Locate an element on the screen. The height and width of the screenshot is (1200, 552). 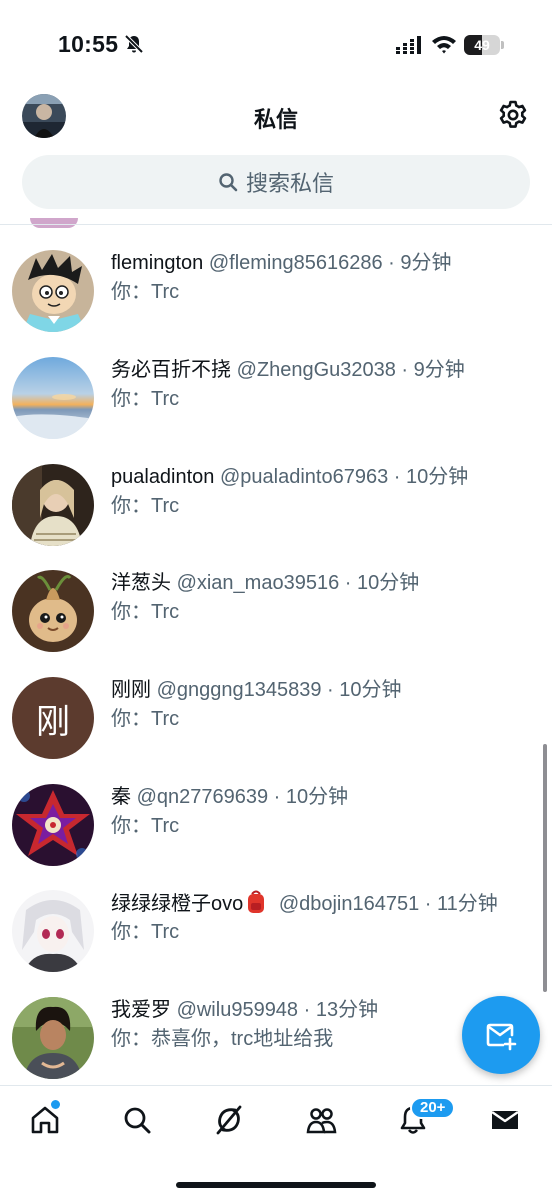
communities-icon is located at coordinates (321, 1121).